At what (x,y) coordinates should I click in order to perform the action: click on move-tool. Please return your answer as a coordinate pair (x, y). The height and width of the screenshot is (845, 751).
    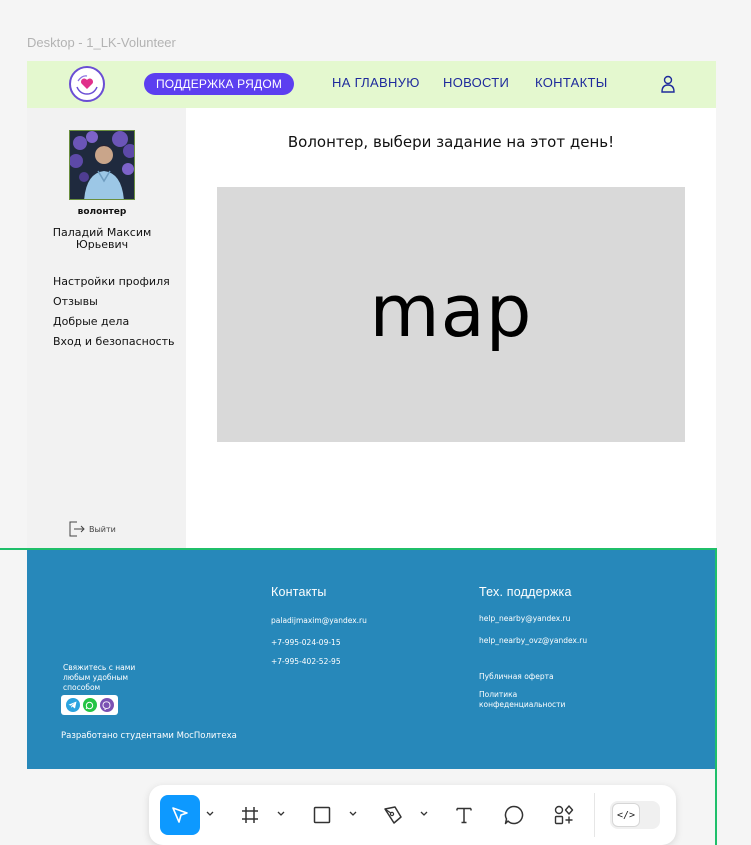
    Looking at the image, I should click on (180, 815).